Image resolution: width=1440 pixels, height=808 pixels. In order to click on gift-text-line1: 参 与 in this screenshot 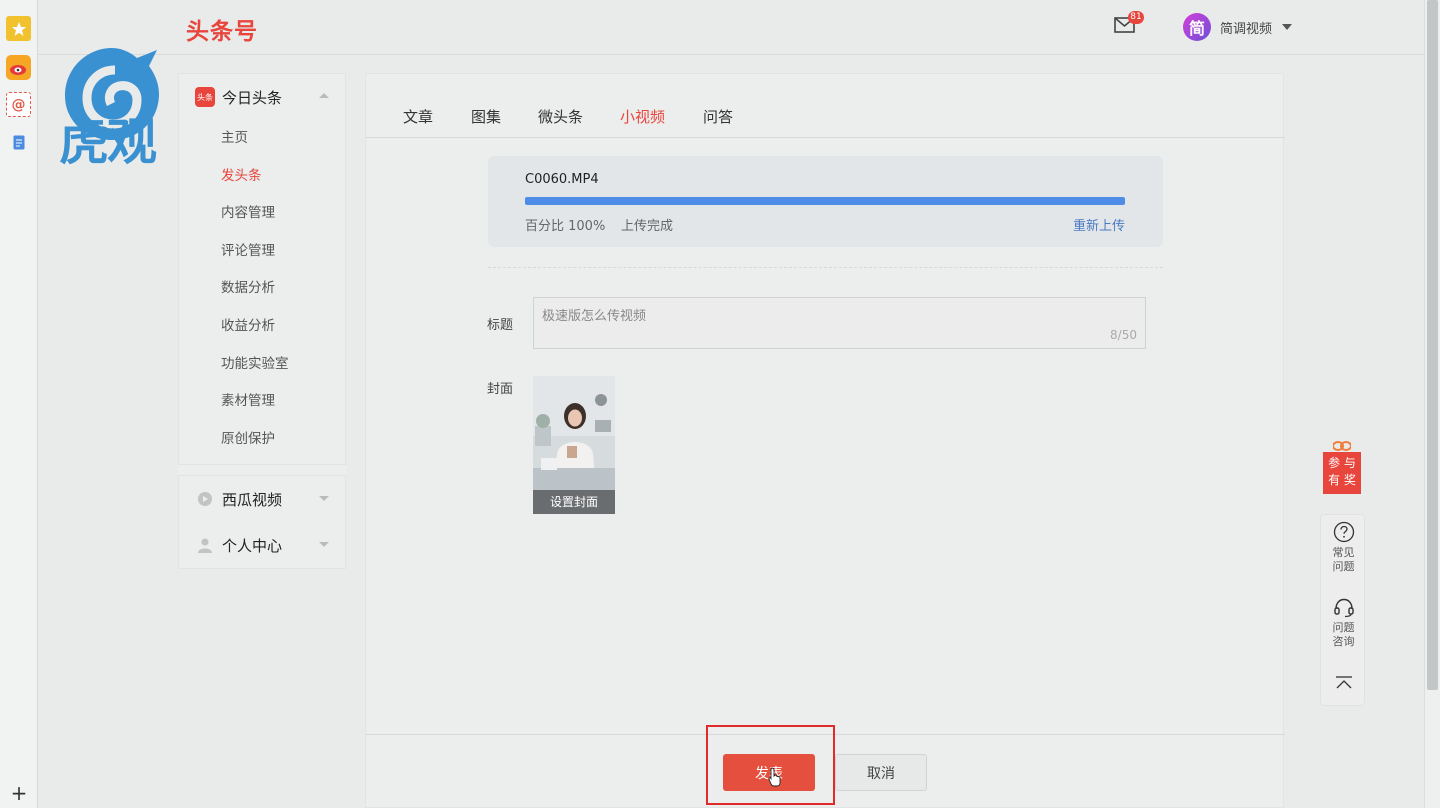, I will do `click(1342, 463)`.